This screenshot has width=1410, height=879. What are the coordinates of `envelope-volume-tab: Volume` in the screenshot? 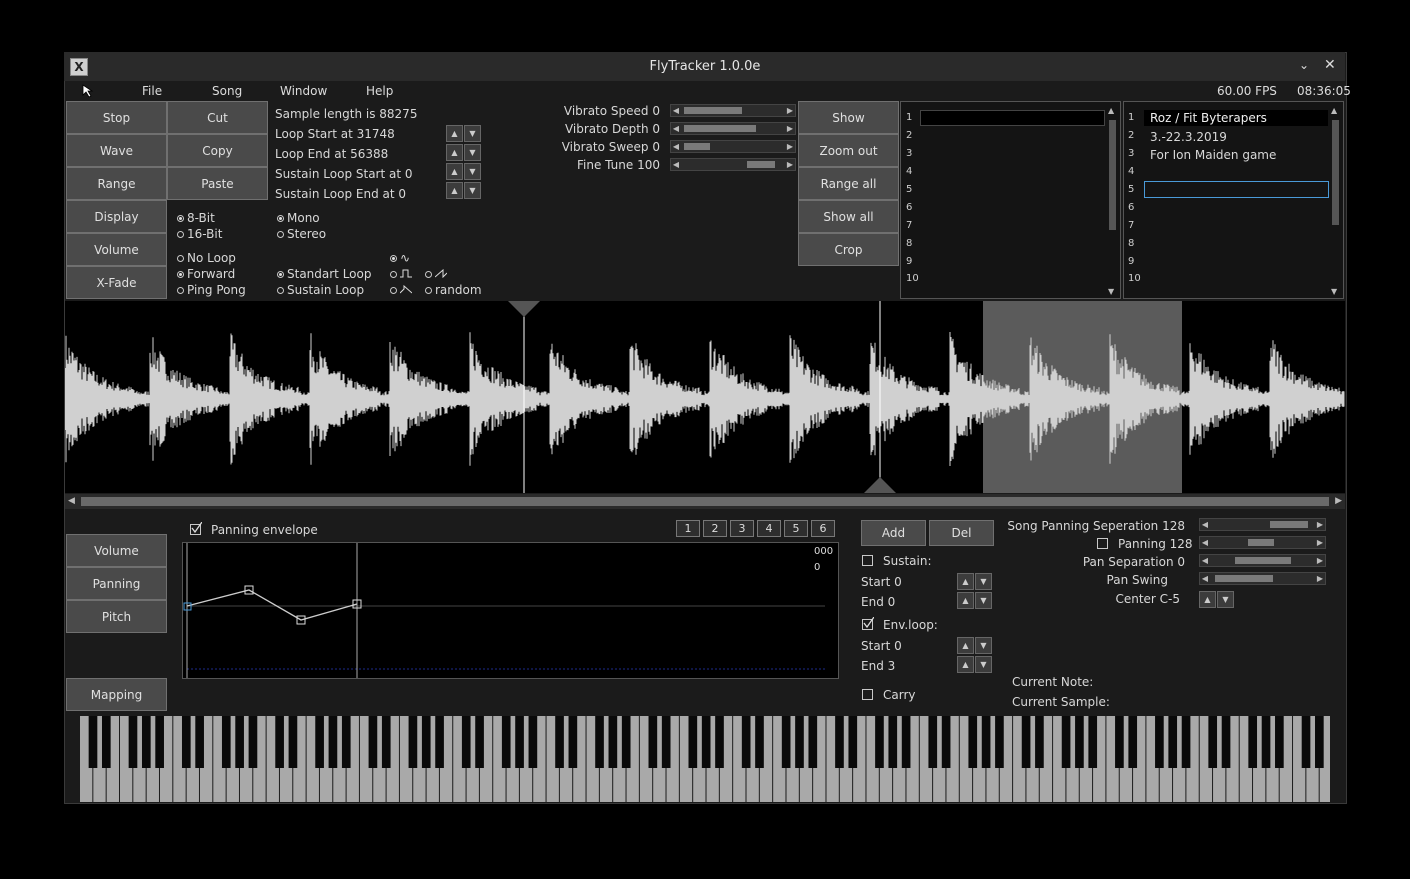 It's located at (116, 550).